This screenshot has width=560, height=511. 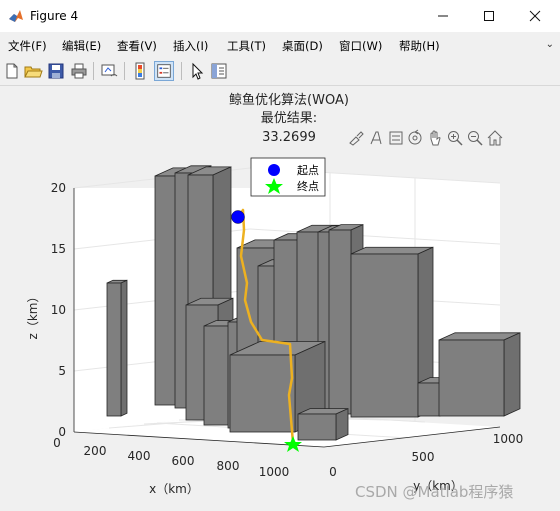 I want to click on x-tick-label: 800, so click(x=228, y=466).